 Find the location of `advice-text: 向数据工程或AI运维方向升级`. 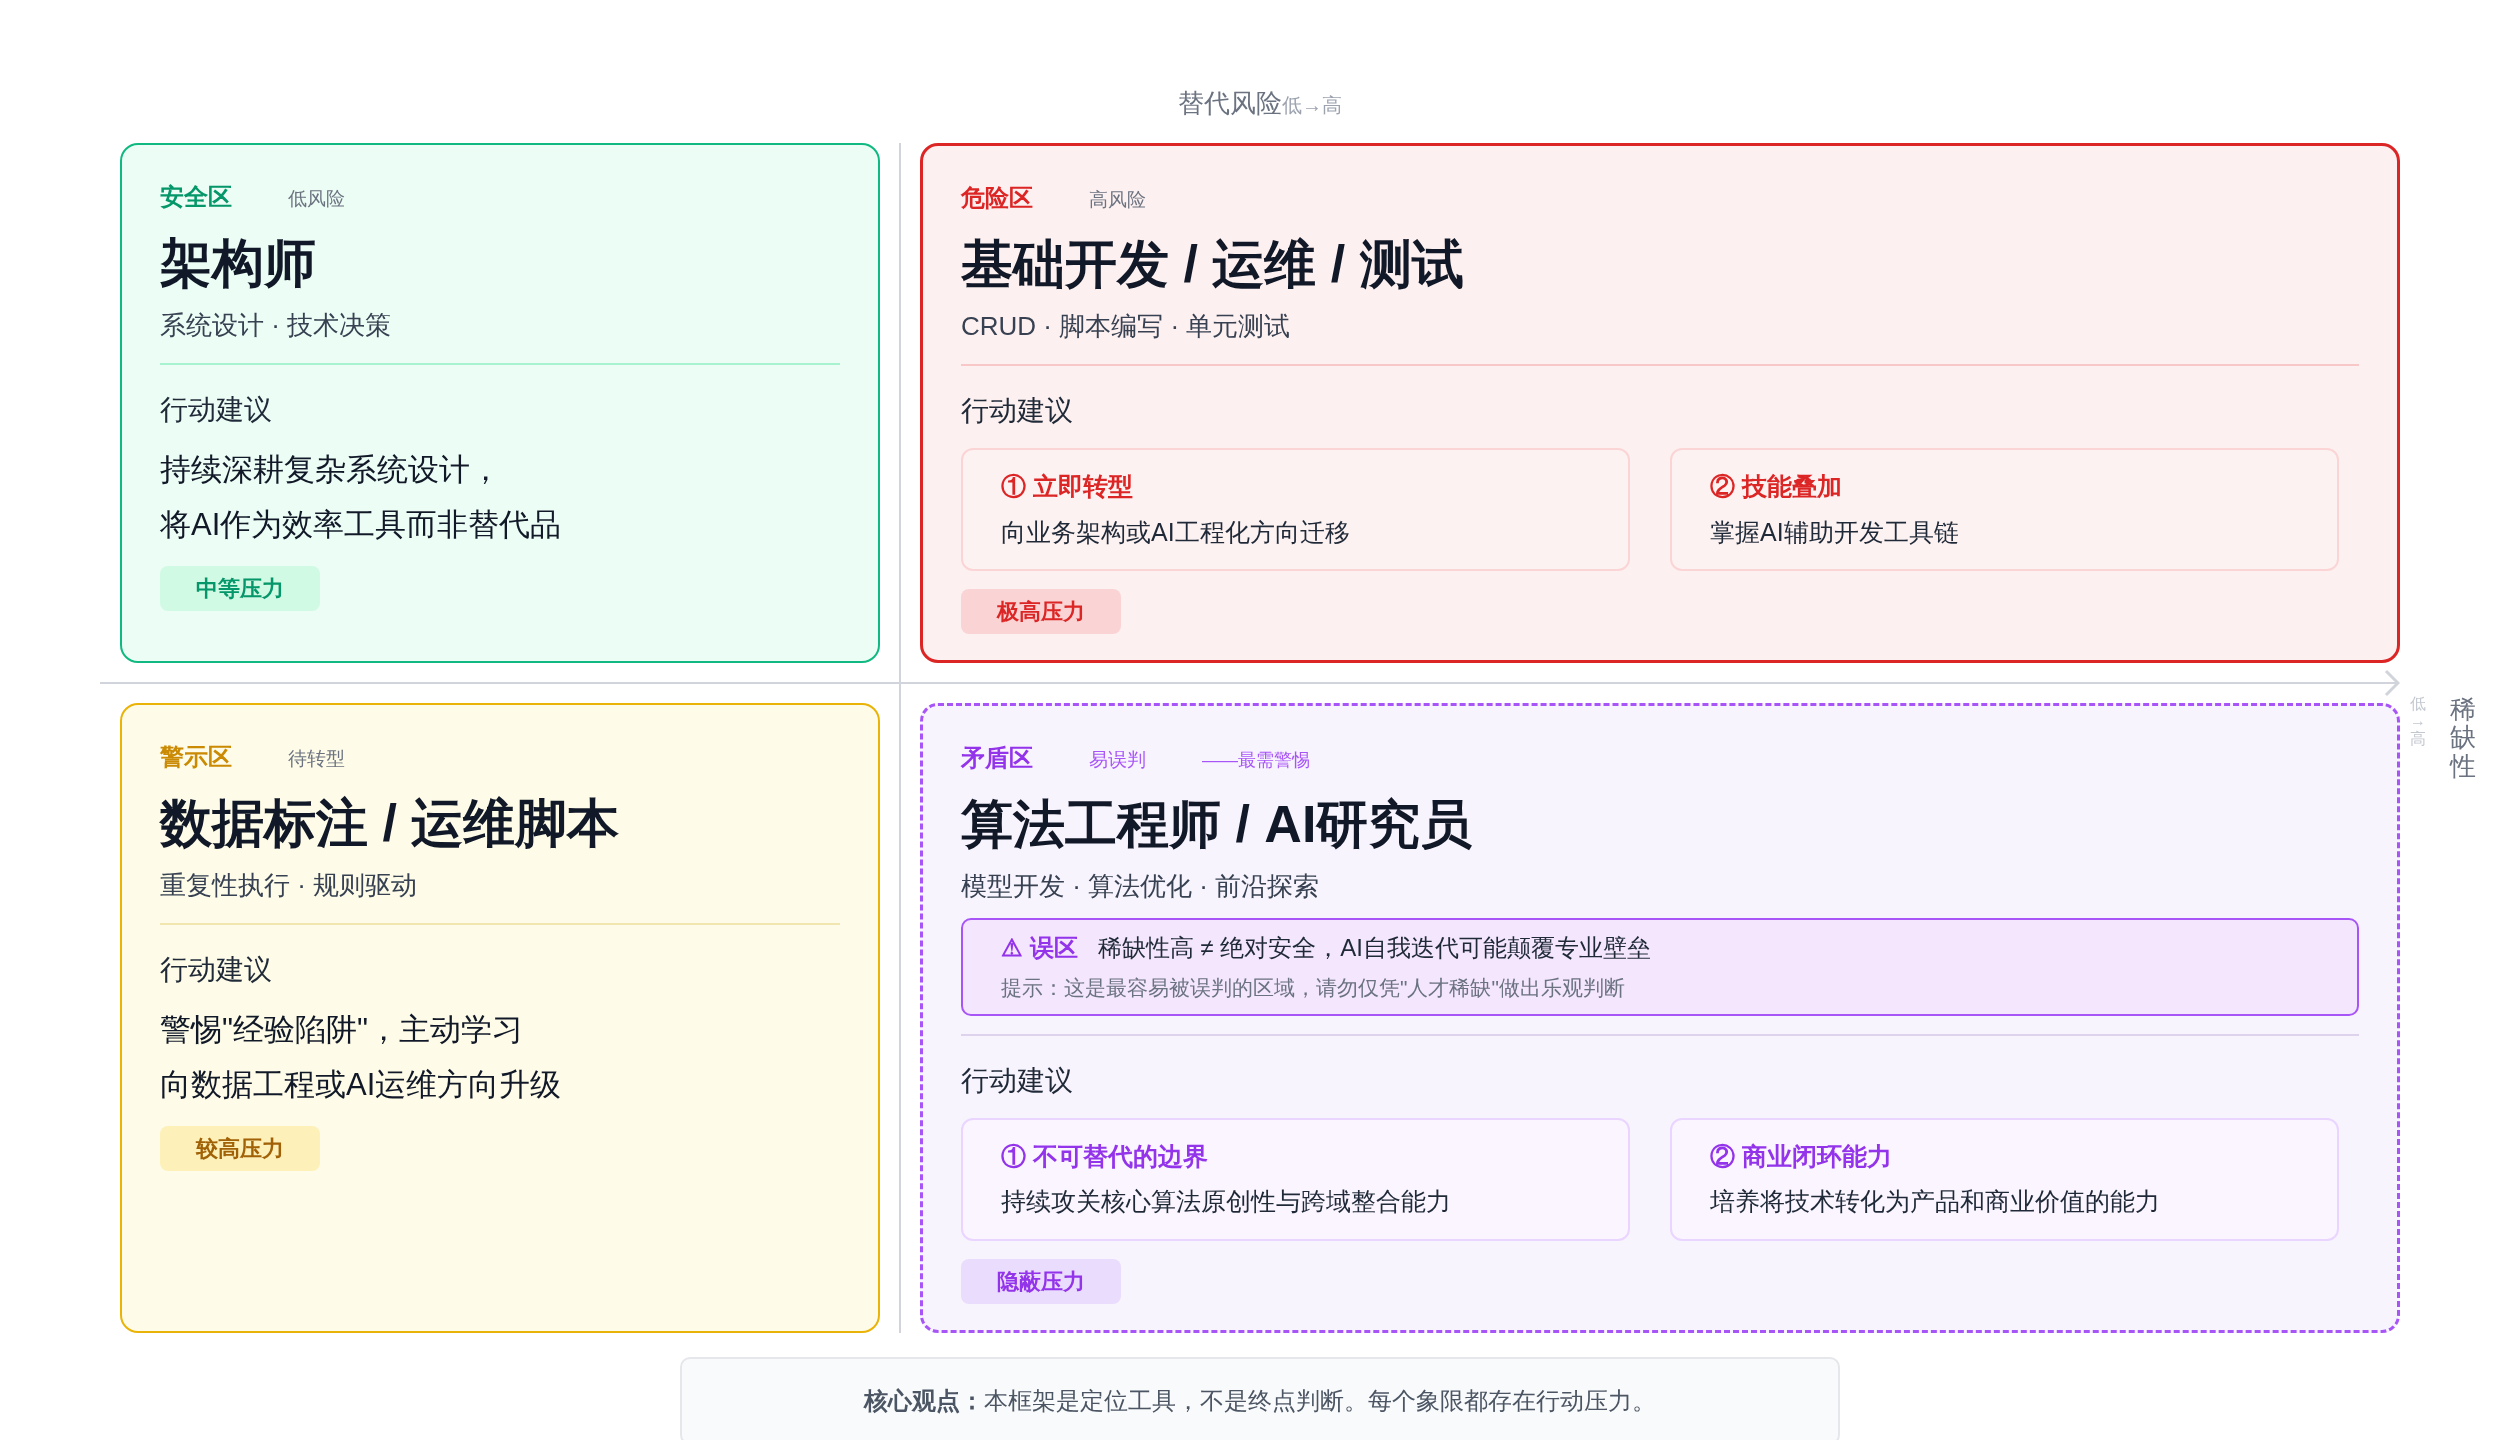

advice-text: 向数据工程或AI运维方向升级 is located at coordinates (361, 1084).